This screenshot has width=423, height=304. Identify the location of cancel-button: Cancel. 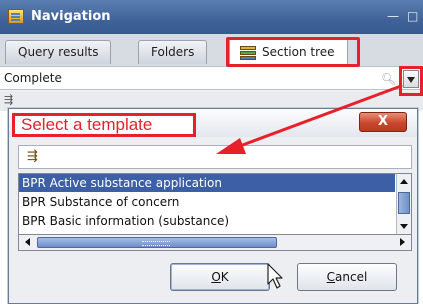
(347, 277).